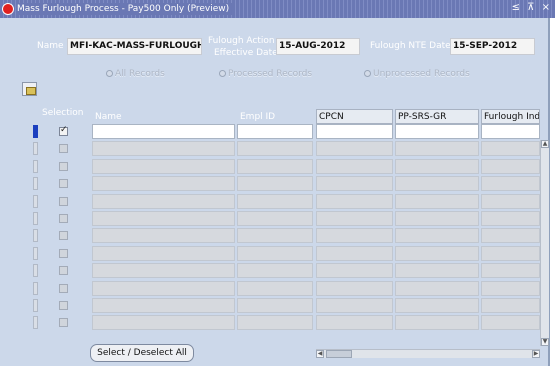 The height and width of the screenshot is (366, 555). Describe the element at coordinates (428, 353) in the screenshot. I see `horizontal-scrollbar: ◀ ▶` at that location.